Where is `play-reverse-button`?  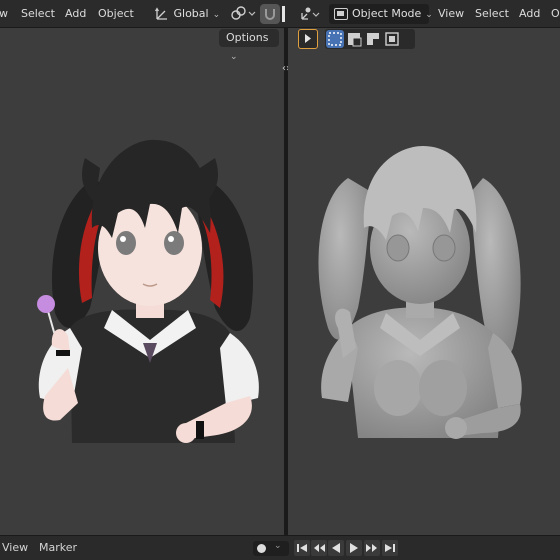 play-reverse-button is located at coordinates (336, 548).